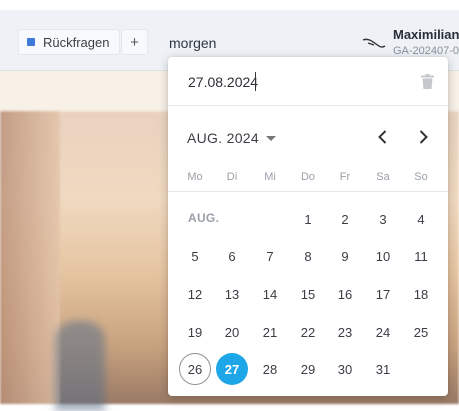 The image size is (459, 411). What do you see at coordinates (270, 177) in the screenshot?
I see `weekday-label: Mi` at bounding box center [270, 177].